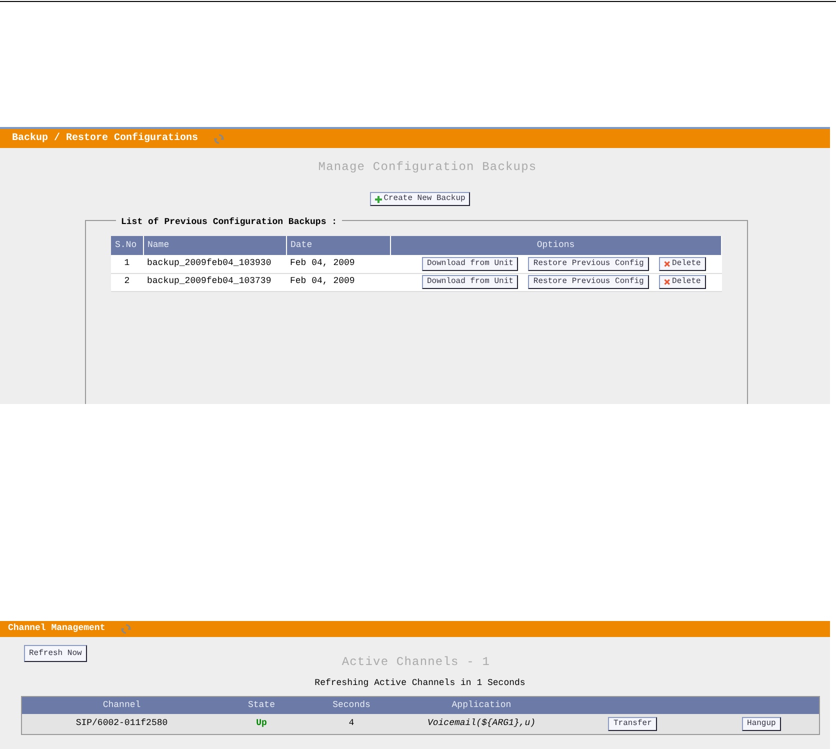 The width and height of the screenshot is (836, 749). Describe the element at coordinates (57, 629) in the screenshot. I see `panel-title: Channel Management` at that location.